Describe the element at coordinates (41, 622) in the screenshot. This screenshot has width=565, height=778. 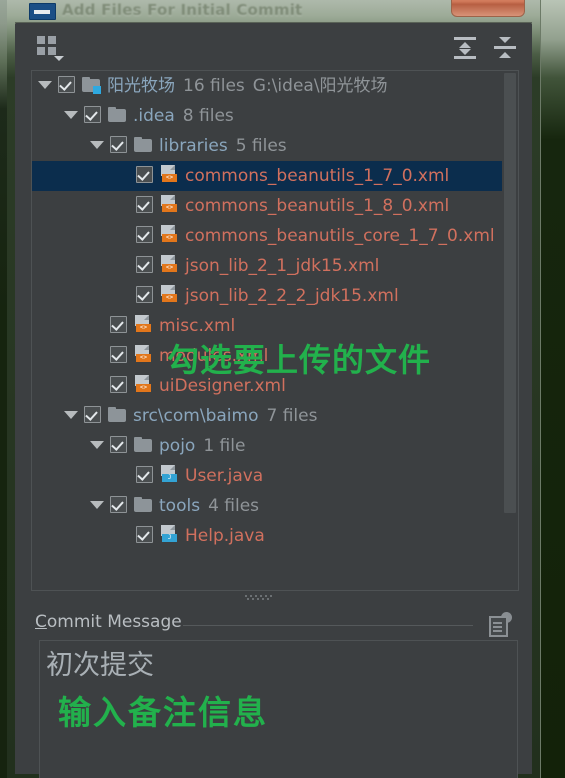
I see `commit-message-accel: C` at that location.